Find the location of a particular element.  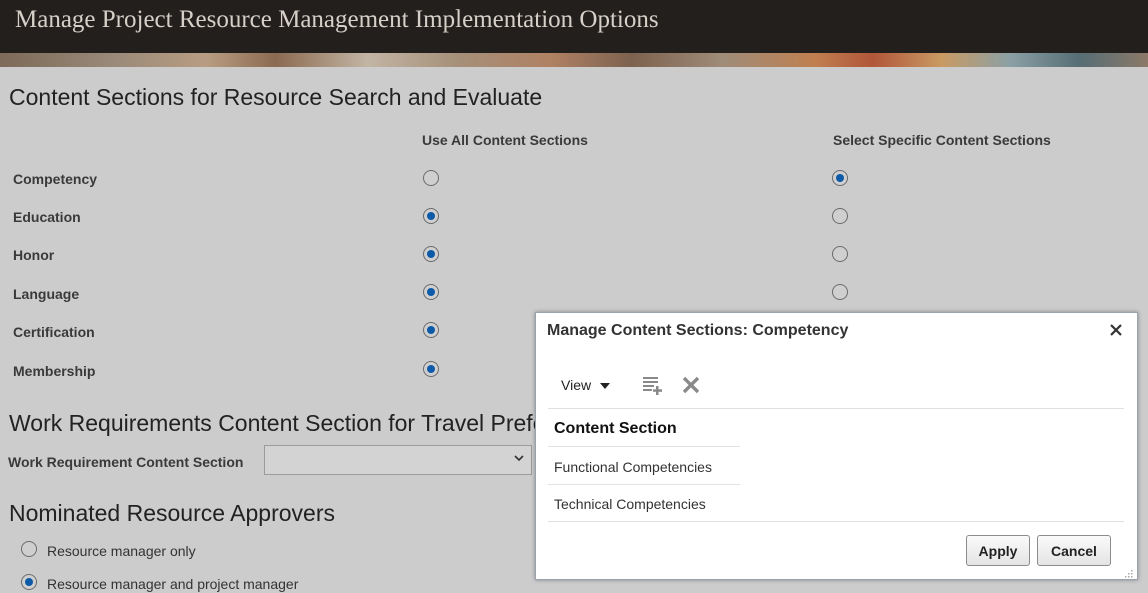

radio-language-select-specific is located at coordinates (840, 292).